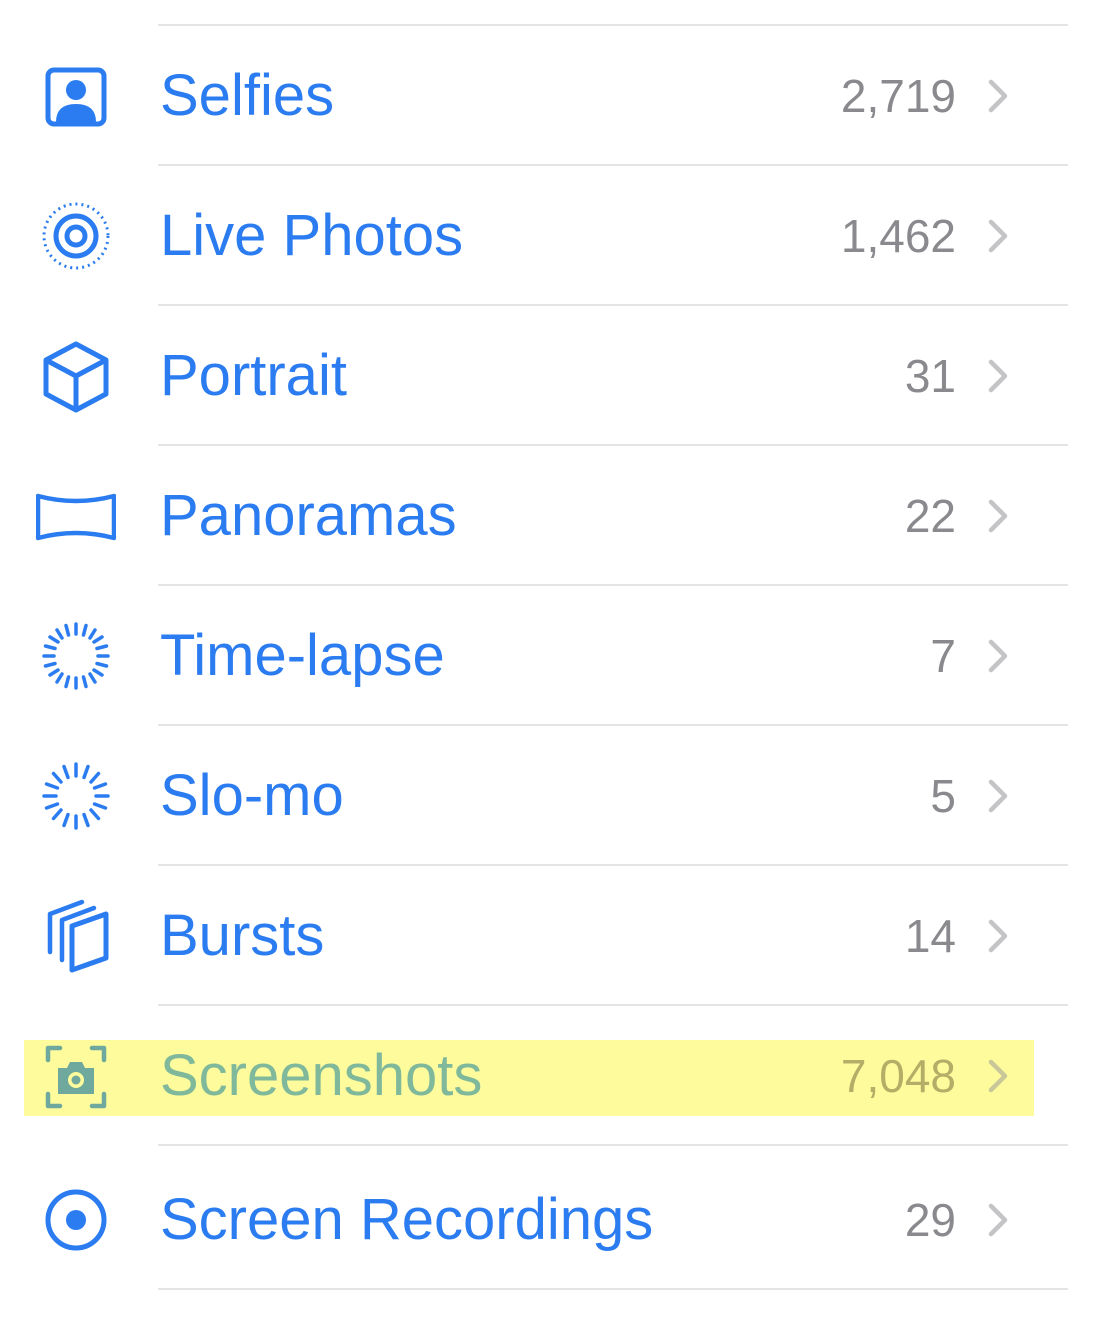  What do you see at coordinates (558, 796) in the screenshot?
I see `list-item-slo-mo: Slo-mo 5` at bounding box center [558, 796].